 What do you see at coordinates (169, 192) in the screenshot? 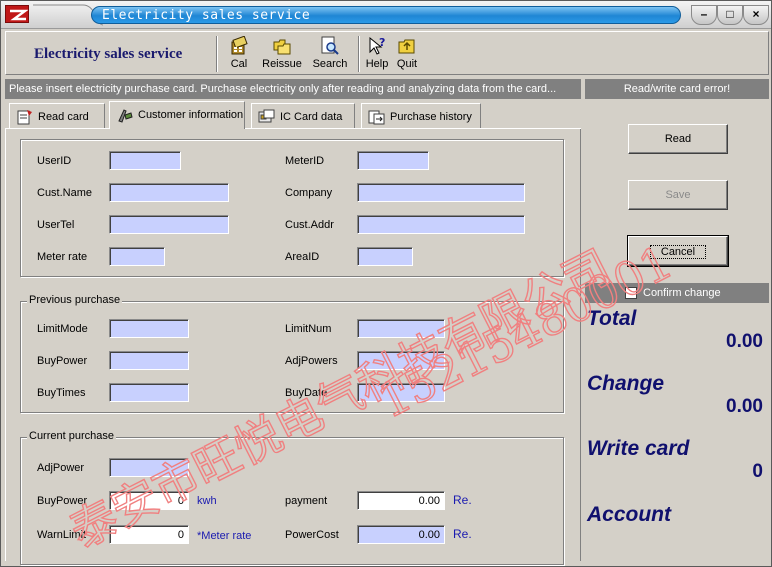
I see `custname-field` at bounding box center [169, 192].